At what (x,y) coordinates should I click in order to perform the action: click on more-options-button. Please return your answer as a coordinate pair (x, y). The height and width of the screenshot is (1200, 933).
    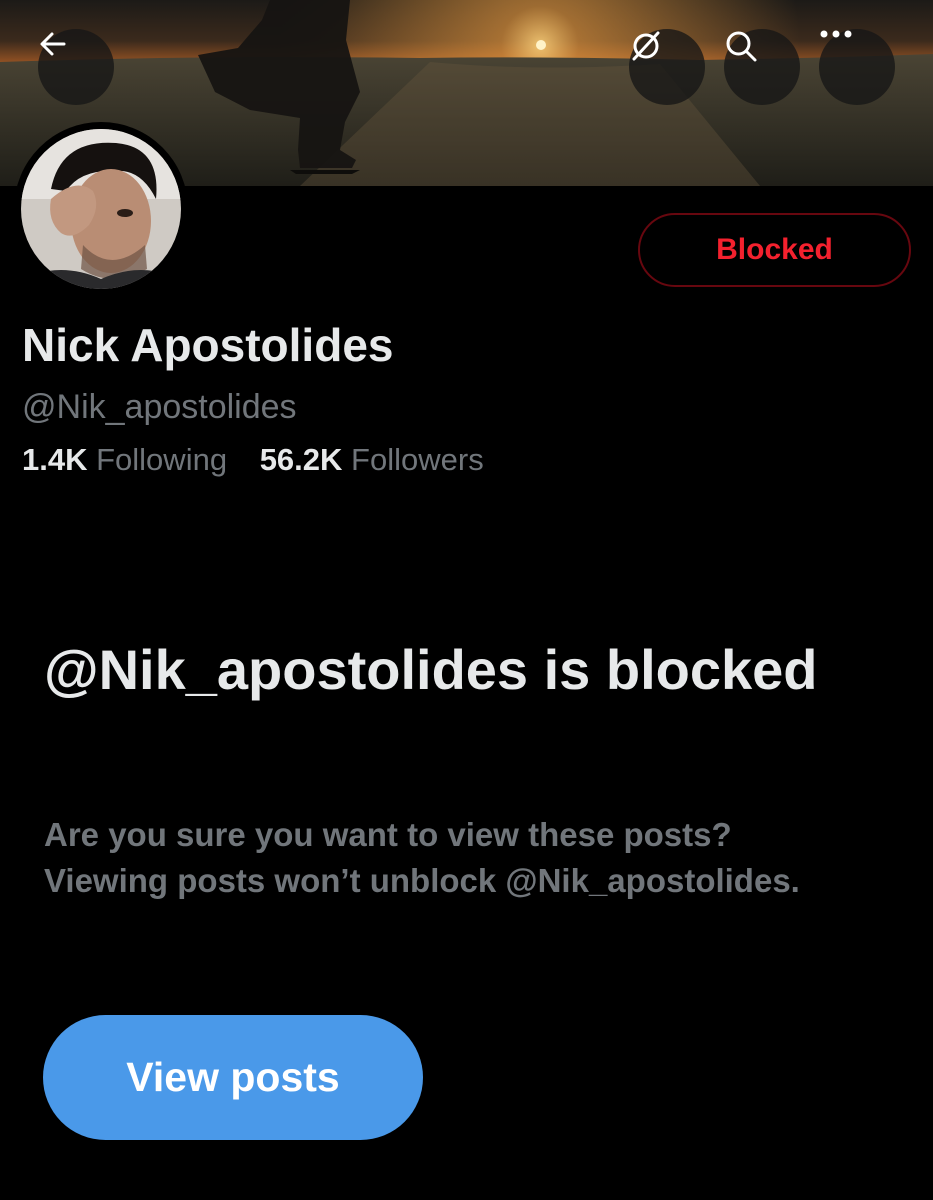
    Looking at the image, I should click on (857, 67).